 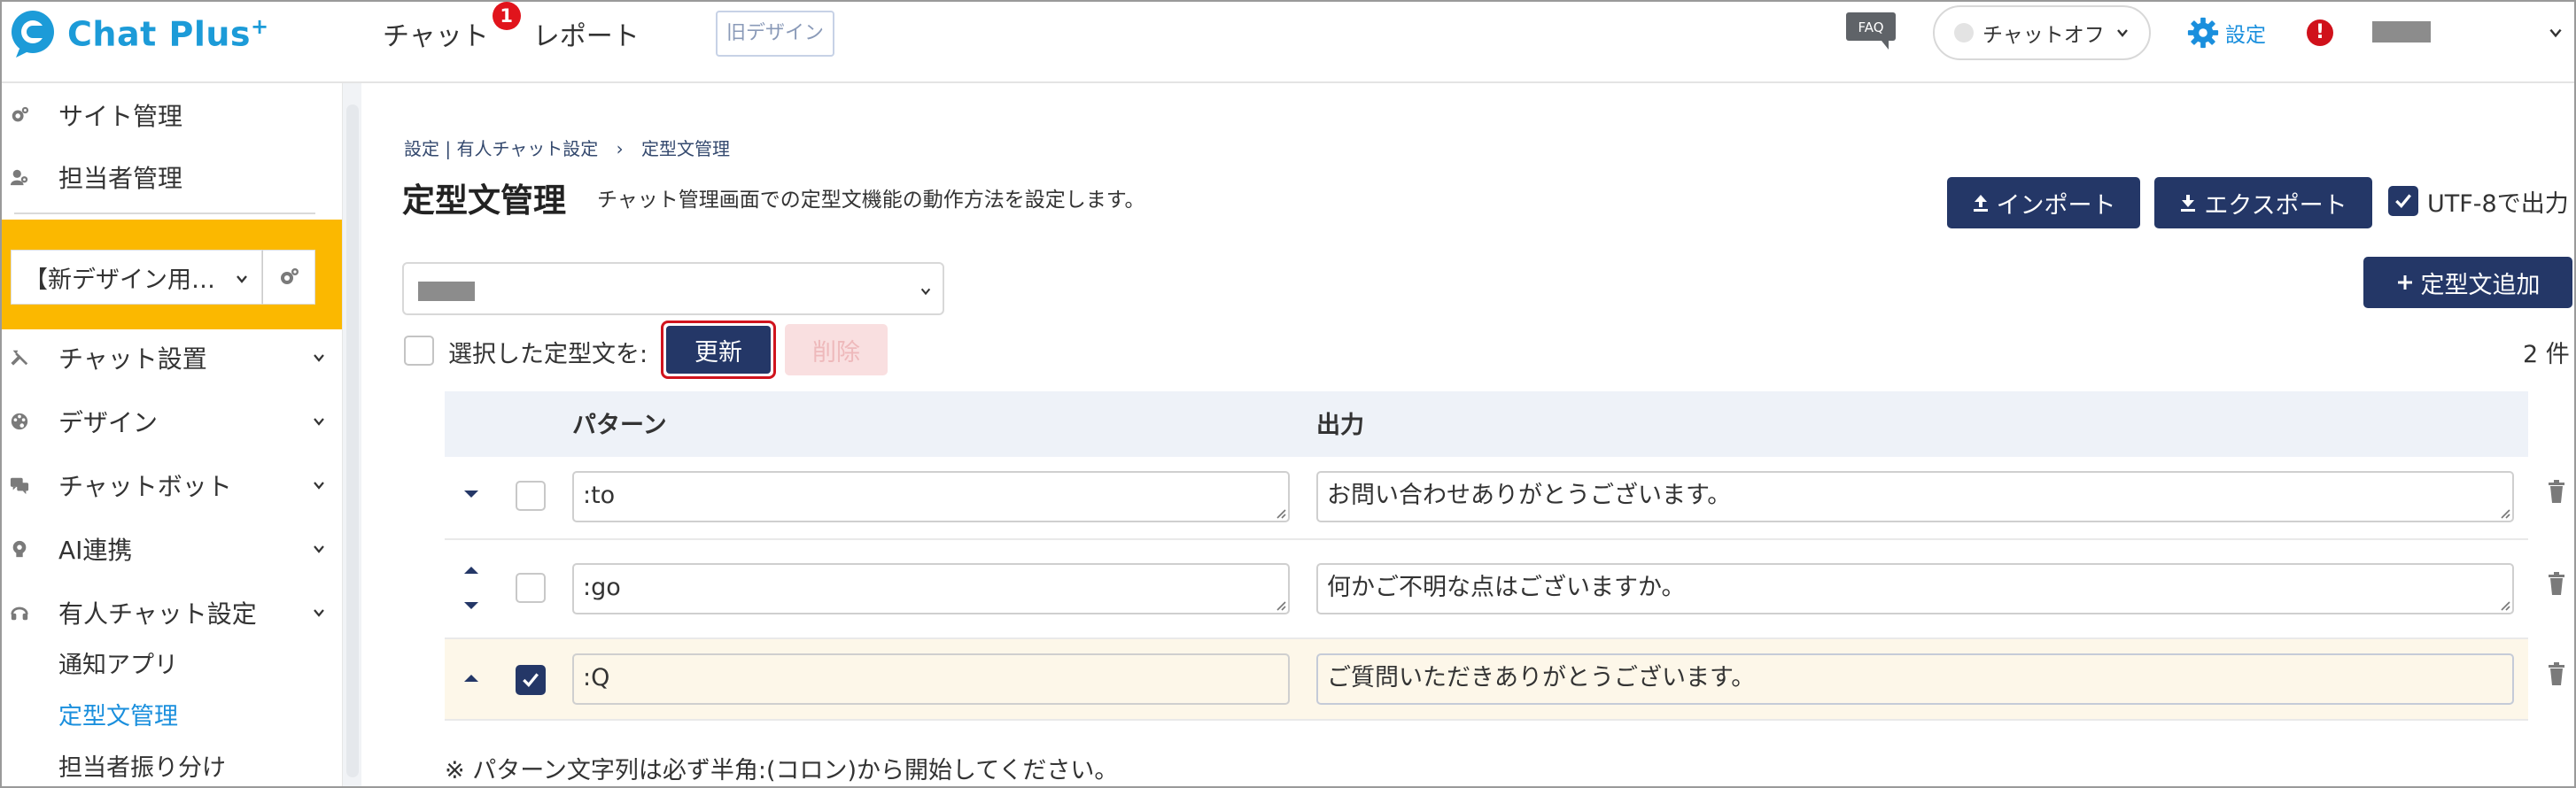 I want to click on breadcrumb: 設定 | 有人チャット設定 › 定型文管理, so click(x=567, y=147).